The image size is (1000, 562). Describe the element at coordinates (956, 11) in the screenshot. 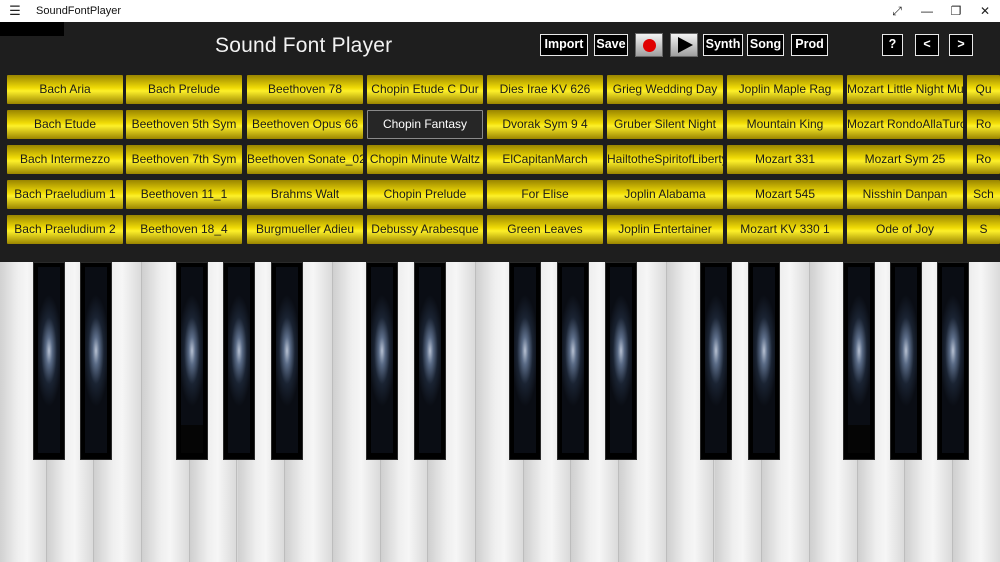

I see `maximize-icon: ❐` at that location.